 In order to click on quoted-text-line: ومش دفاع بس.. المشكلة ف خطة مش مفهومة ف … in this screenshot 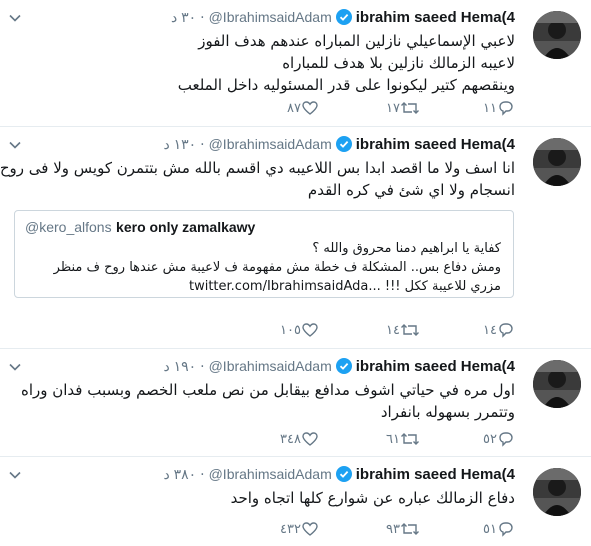, I will do `click(277, 267)`.